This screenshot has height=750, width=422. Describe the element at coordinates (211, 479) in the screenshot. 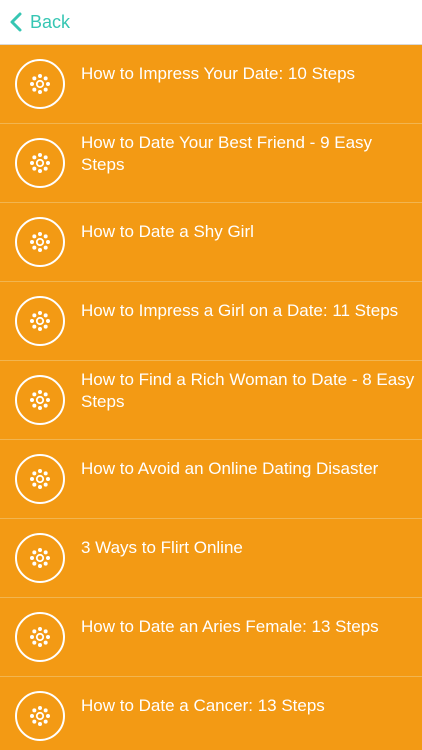

I see `list-item: How to Avoid an Online Dating Disaster` at that location.